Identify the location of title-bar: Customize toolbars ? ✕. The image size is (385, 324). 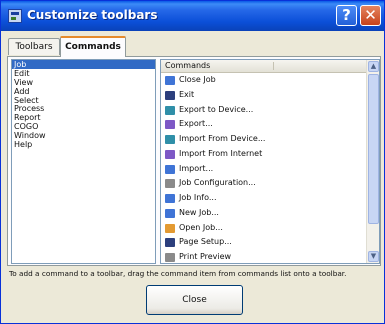
(192, 16).